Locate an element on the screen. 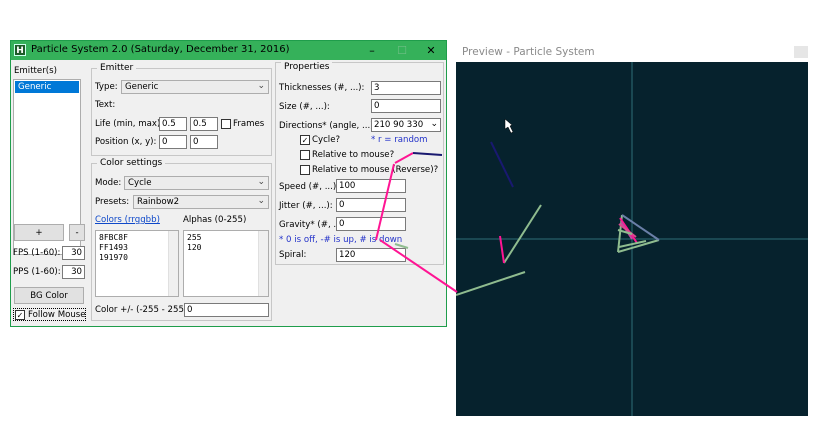 The image size is (820, 429). alphas-label: Alphas (0-255) is located at coordinates (215, 220).